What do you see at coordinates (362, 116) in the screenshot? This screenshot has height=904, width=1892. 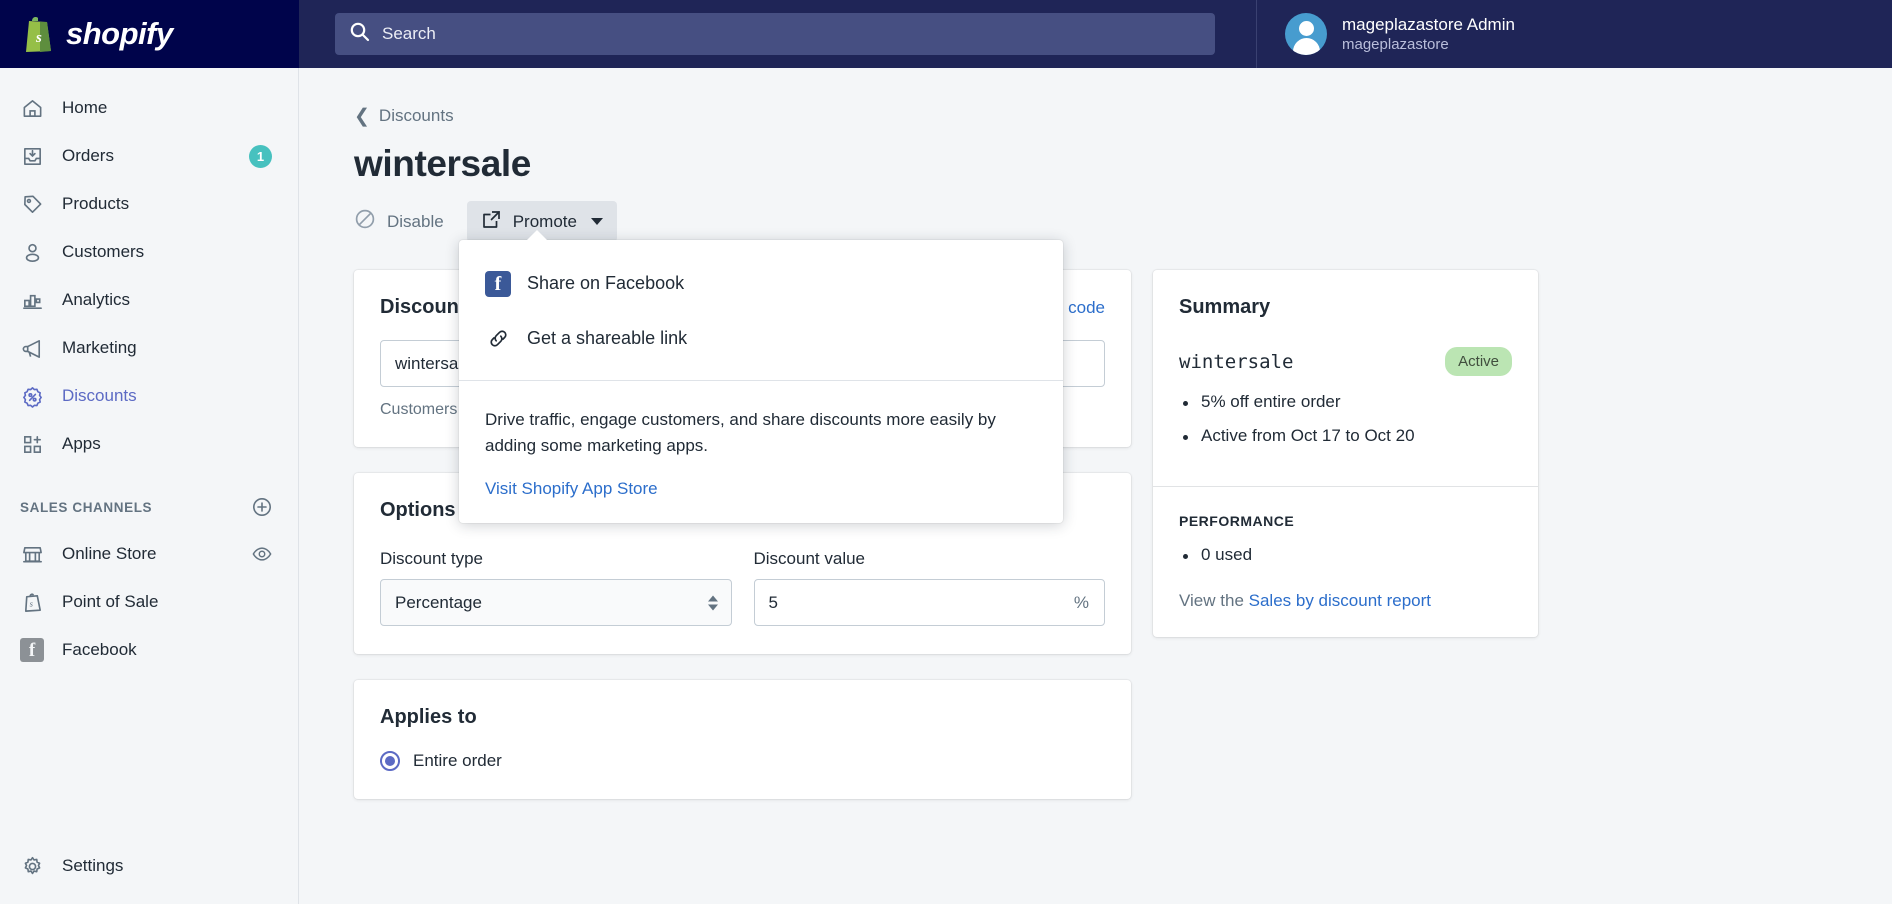 I see `chevron-left-icon: ❮` at bounding box center [362, 116].